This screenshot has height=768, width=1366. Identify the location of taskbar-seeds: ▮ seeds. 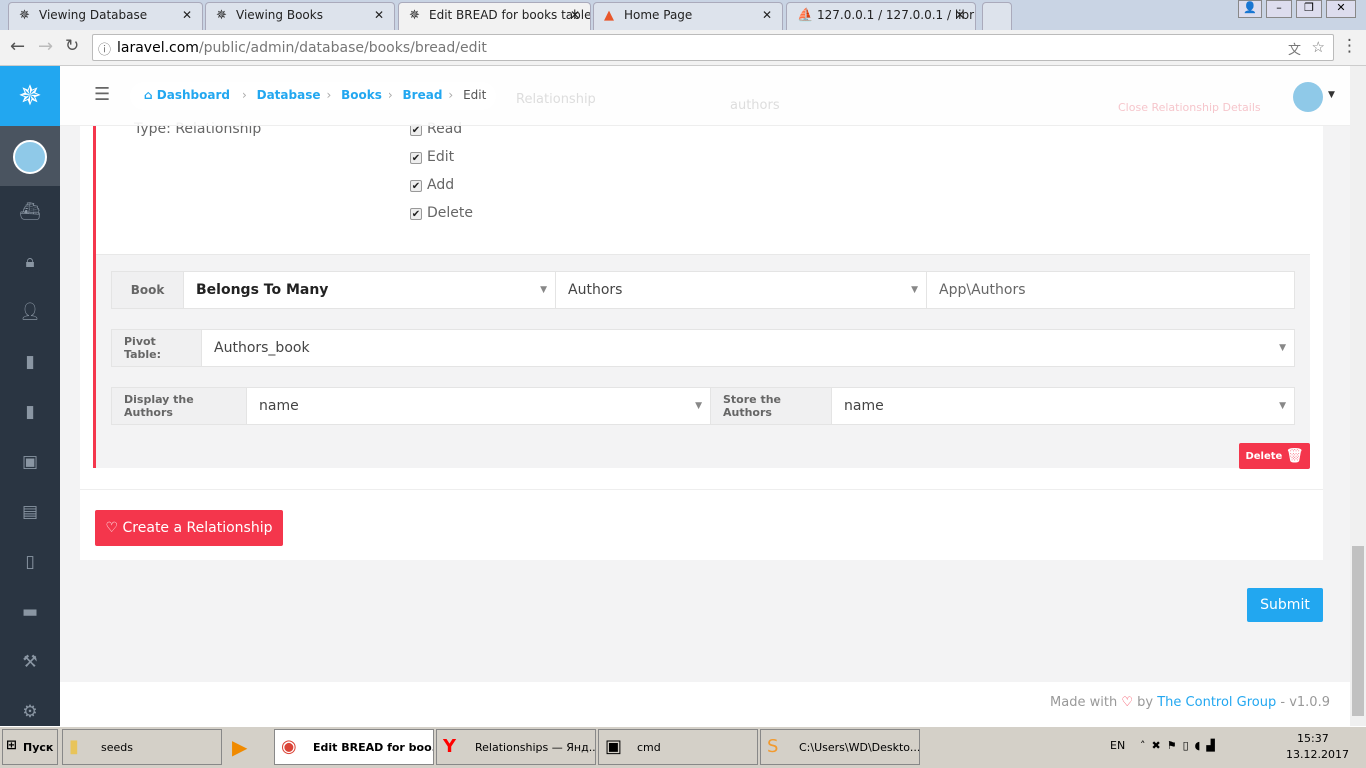
(142, 747).